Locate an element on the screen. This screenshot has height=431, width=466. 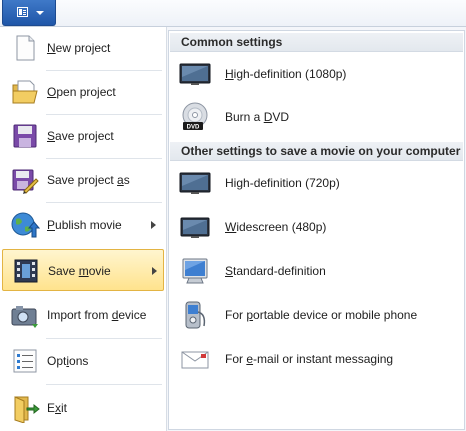
menu-item-save-project-as: Save project as is located at coordinates (83, 180).